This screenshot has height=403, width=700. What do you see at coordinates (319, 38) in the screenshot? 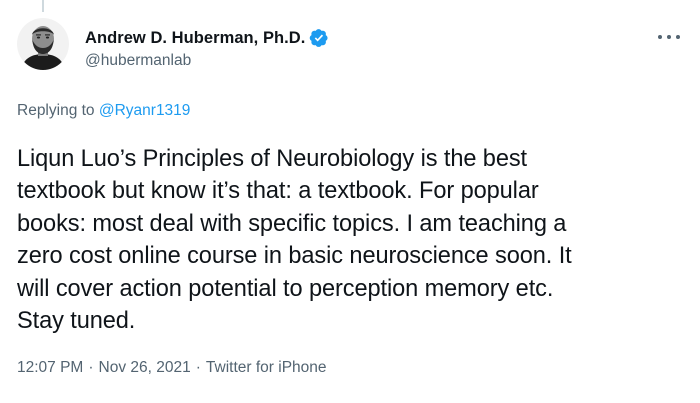
I see `verified-badge-icon` at bounding box center [319, 38].